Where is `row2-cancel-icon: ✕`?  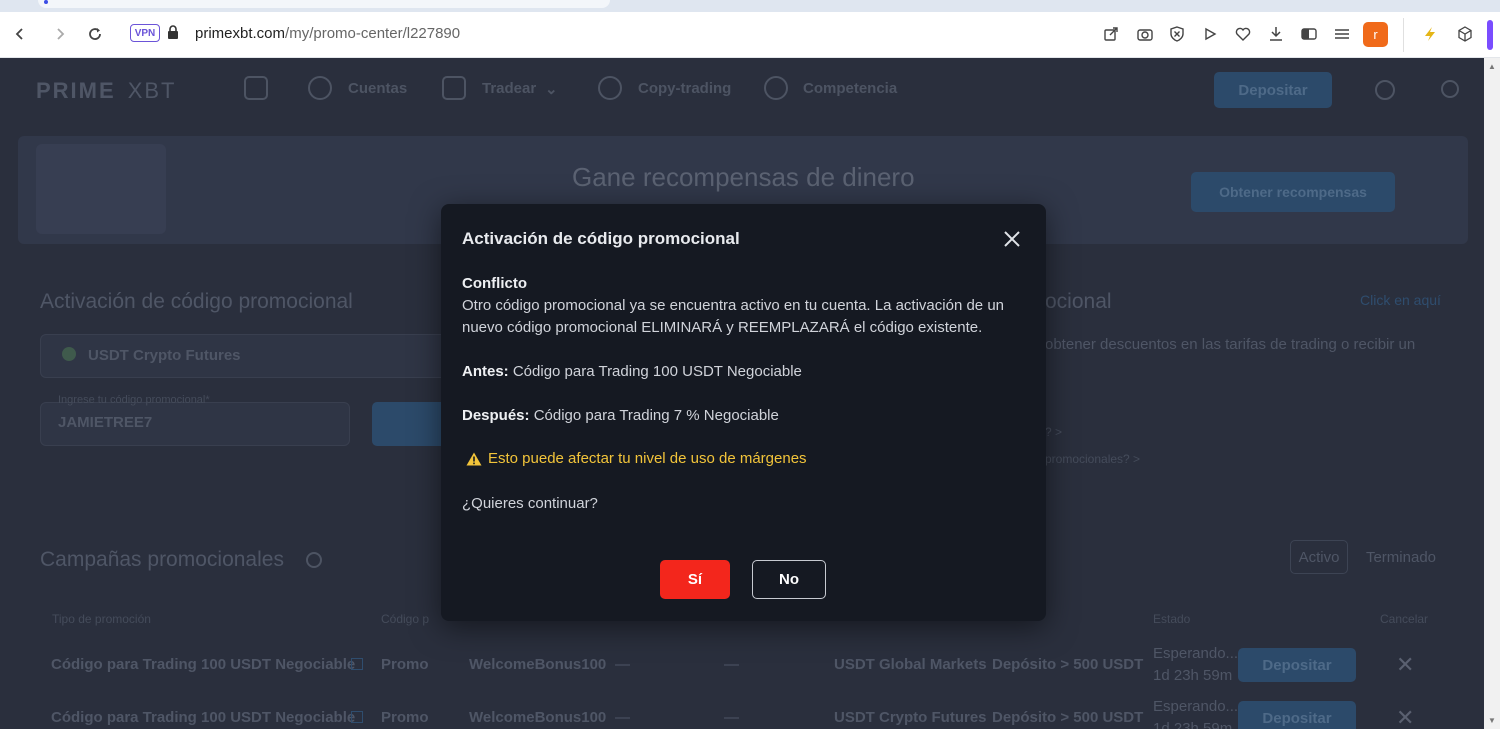
row2-cancel-icon: ✕ is located at coordinates (1405, 717).